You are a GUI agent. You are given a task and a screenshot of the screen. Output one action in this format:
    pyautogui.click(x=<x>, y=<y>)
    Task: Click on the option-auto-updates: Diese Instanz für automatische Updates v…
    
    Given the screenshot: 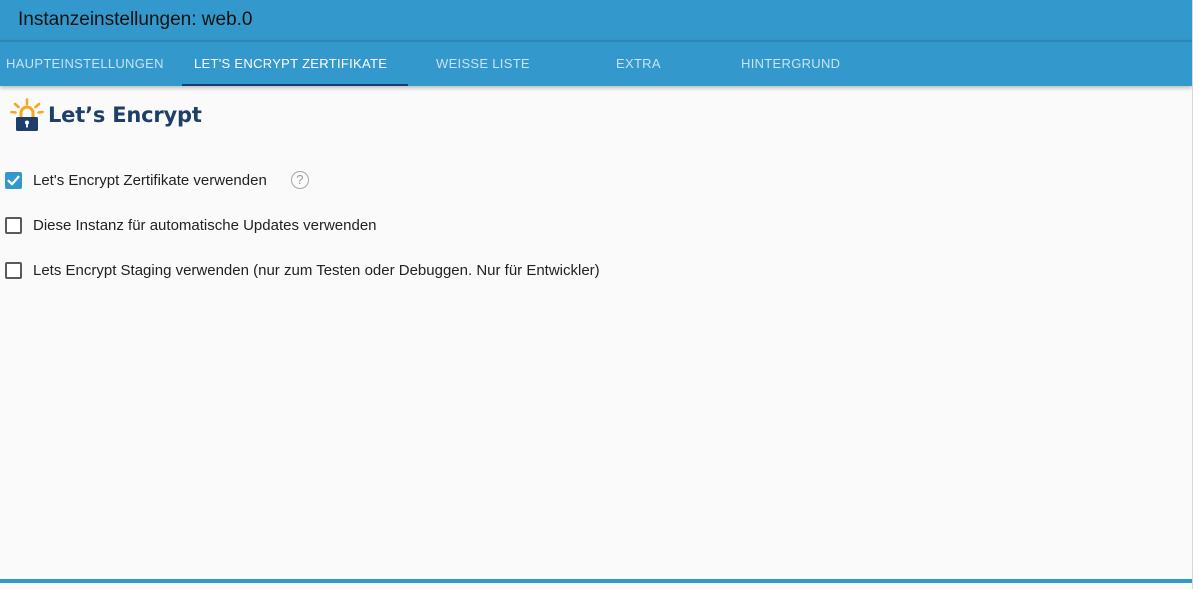 What is the action you would take?
    pyautogui.click(x=191, y=225)
    